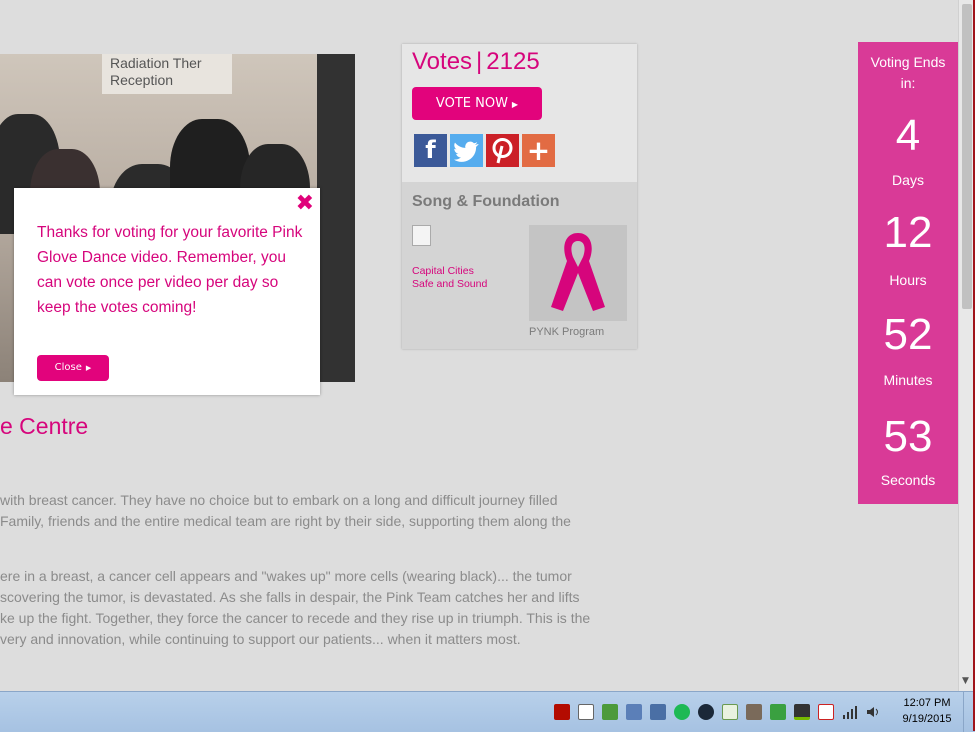 The height and width of the screenshot is (732, 975). I want to click on votes-counter: Votes | 2125, so click(476, 62).